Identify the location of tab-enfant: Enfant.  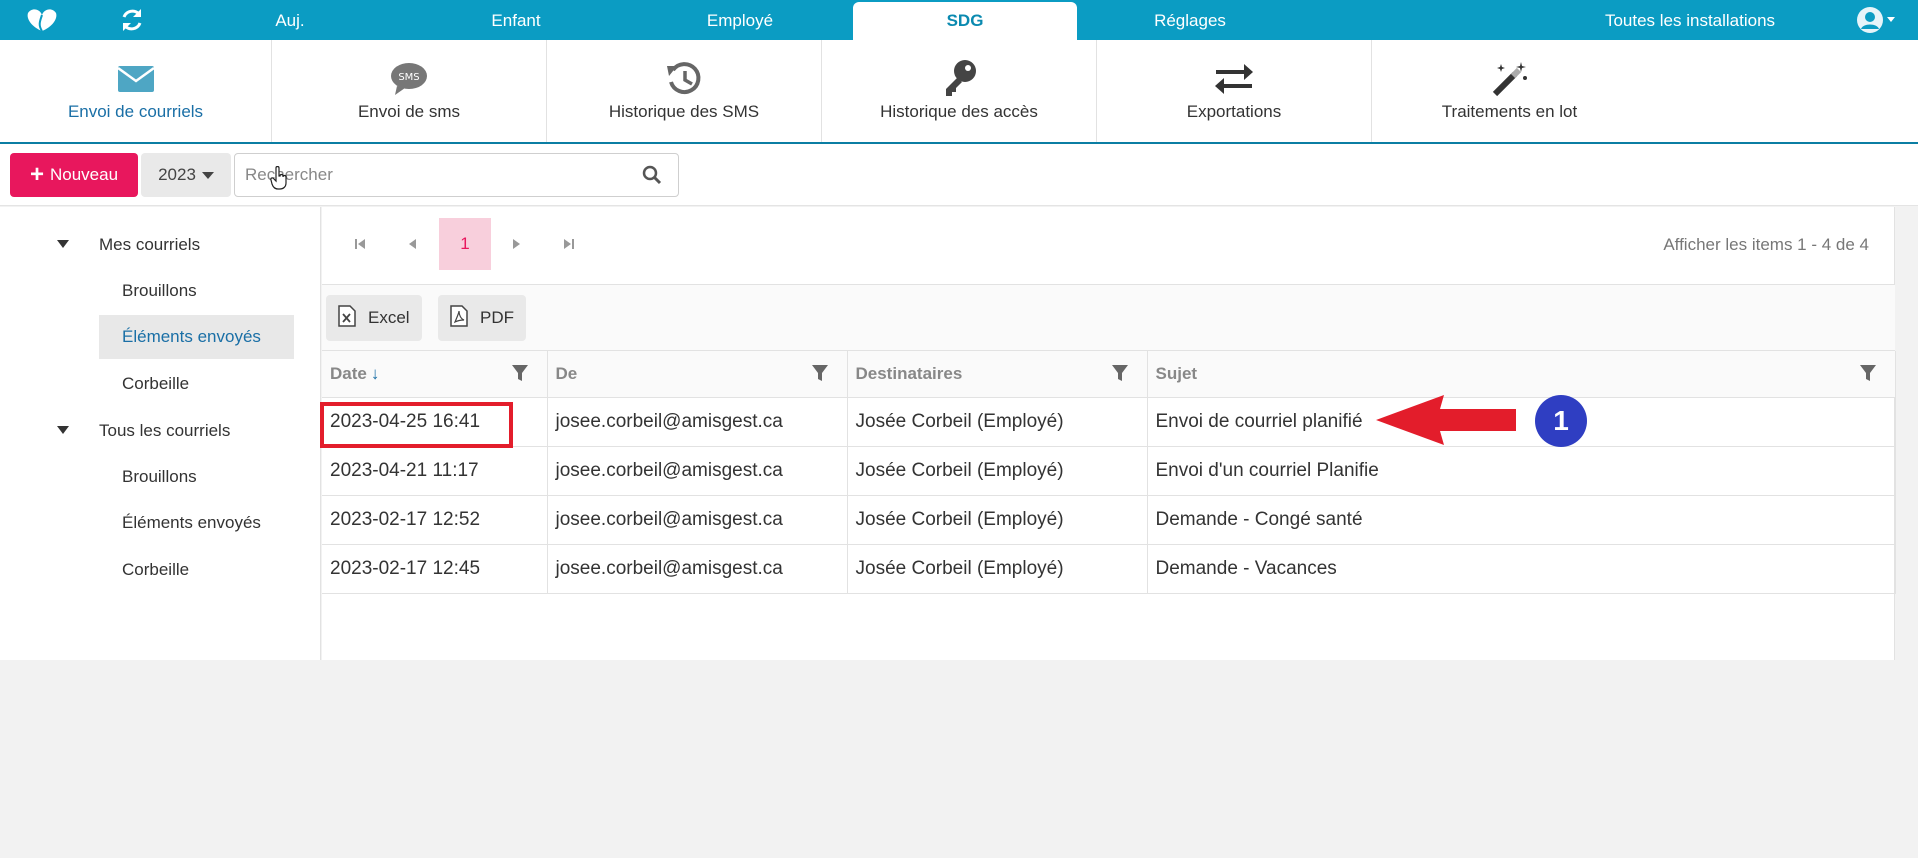
(516, 20).